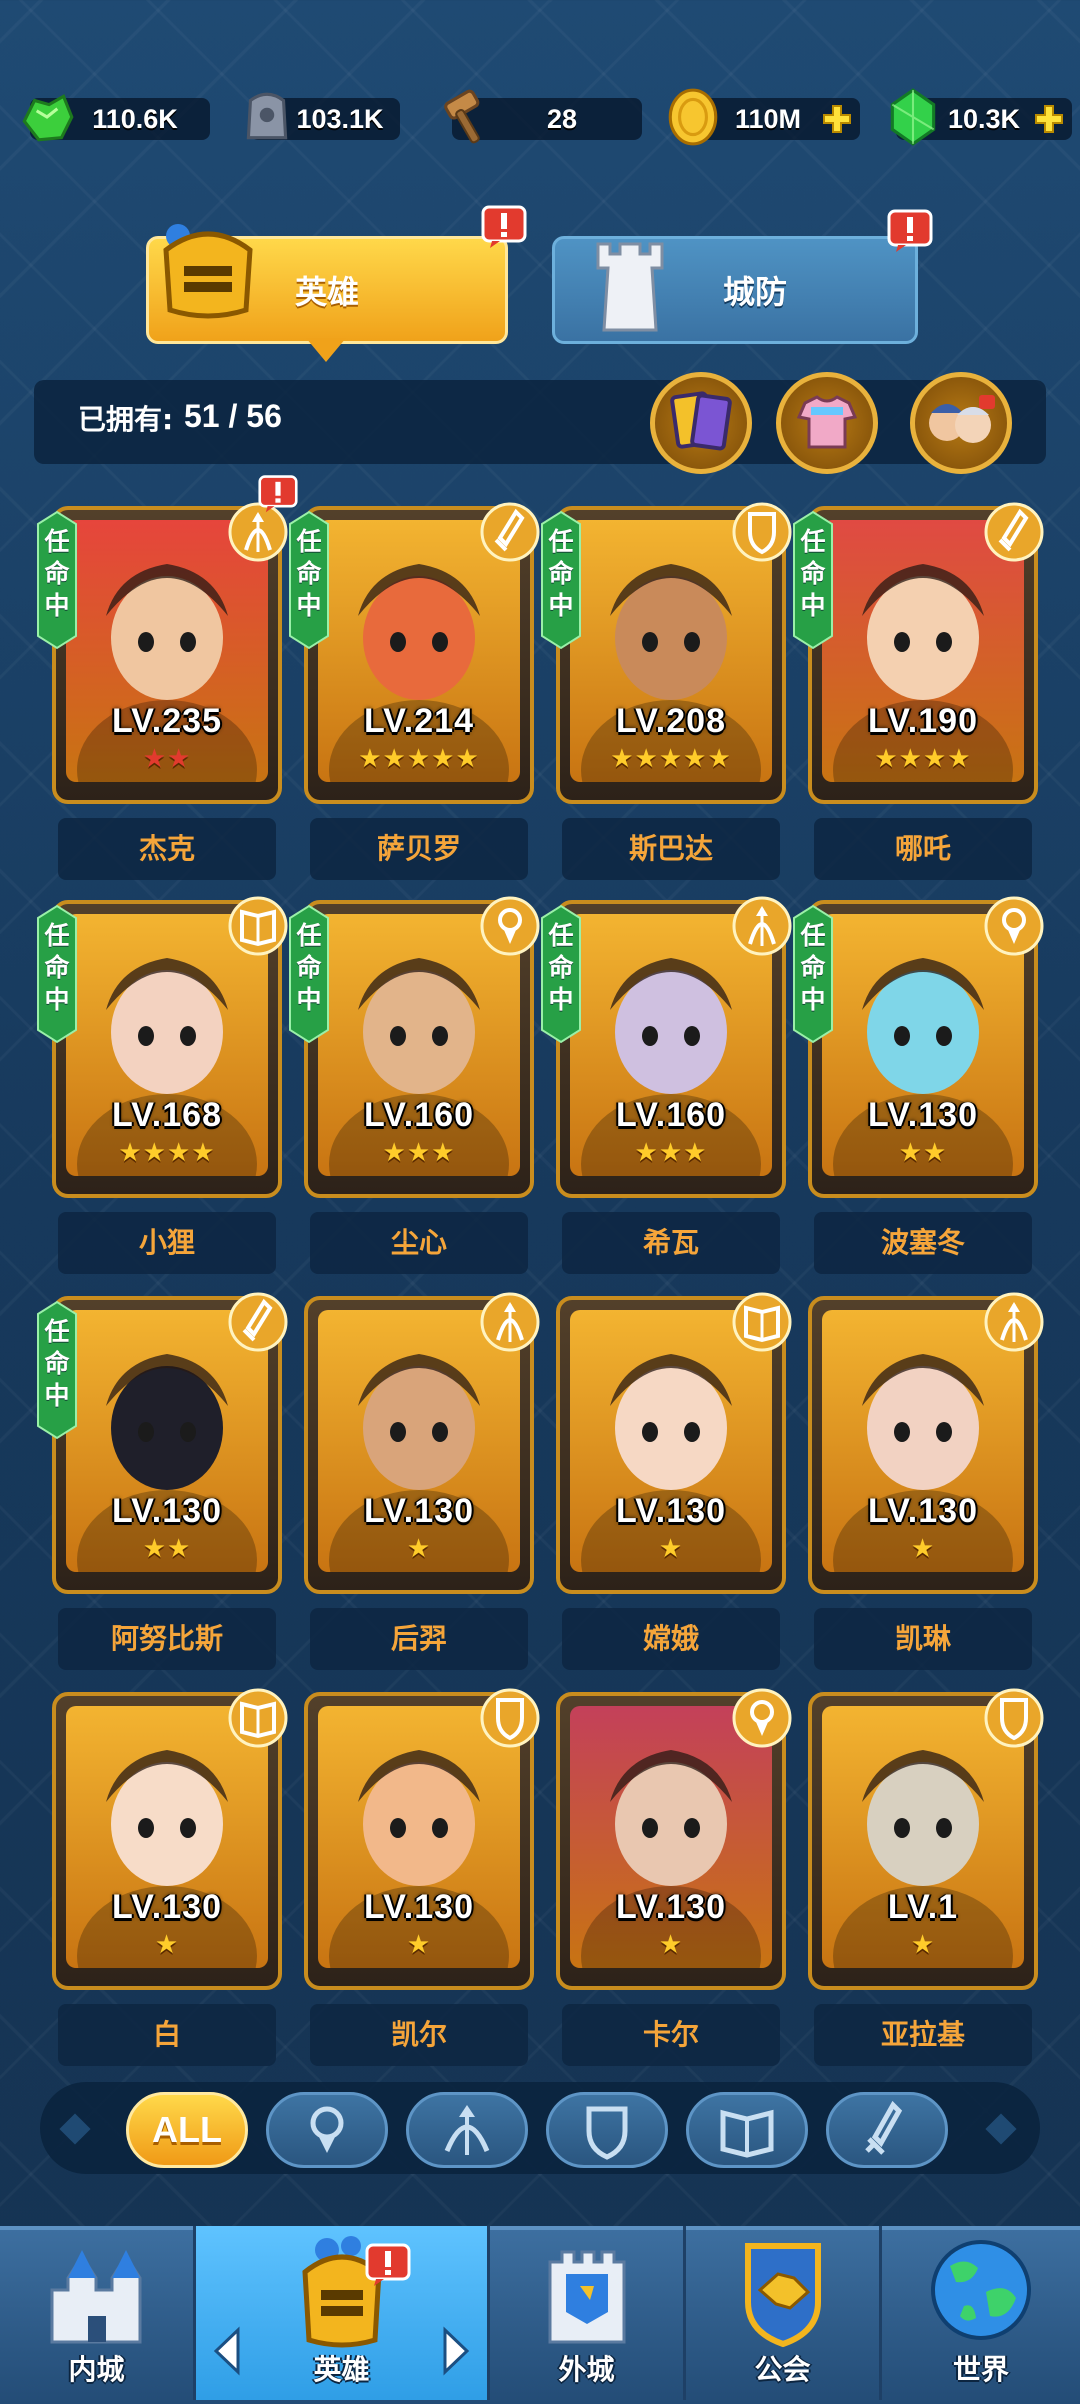 This screenshot has height=2404, width=1080. I want to click on filter-support-button, so click(327, 2130).